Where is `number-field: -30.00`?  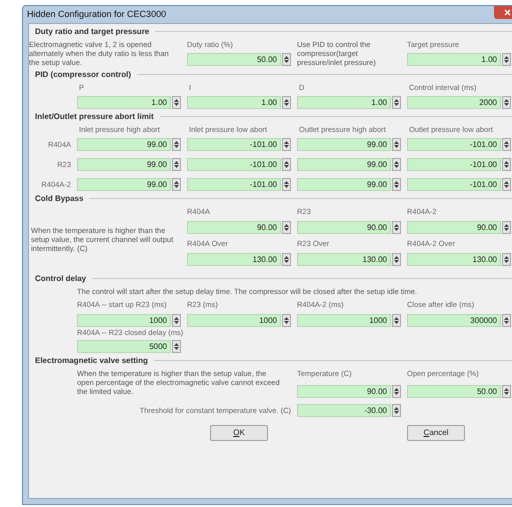
number-field: -30.00 is located at coordinates (344, 410).